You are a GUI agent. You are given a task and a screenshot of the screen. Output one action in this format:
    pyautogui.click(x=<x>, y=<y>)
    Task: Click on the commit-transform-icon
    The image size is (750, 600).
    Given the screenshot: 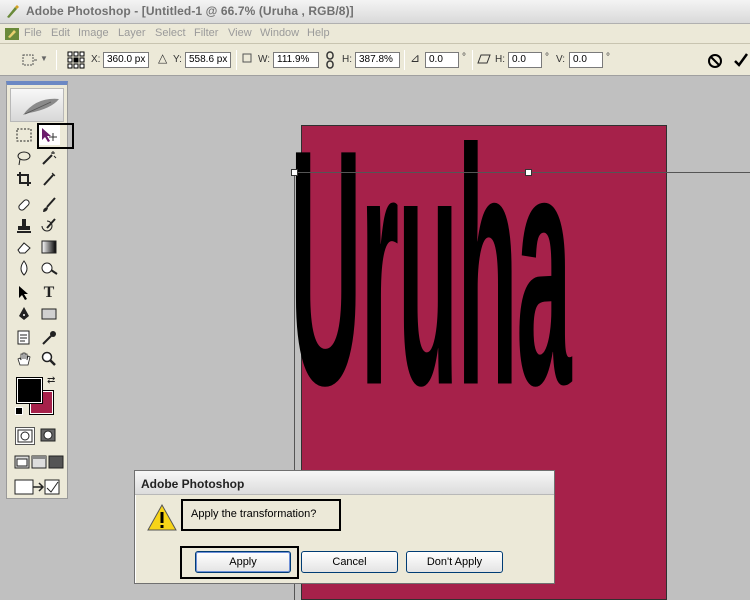 What is the action you would take?
    pyautogui.click(x=741, y=60)
    